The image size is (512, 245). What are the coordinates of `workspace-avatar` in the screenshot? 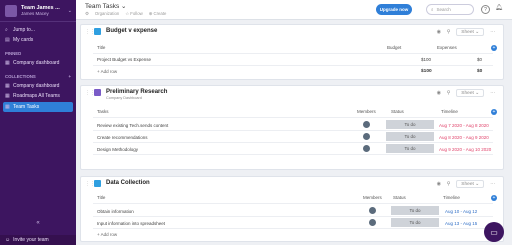 It's located at (11, 10).